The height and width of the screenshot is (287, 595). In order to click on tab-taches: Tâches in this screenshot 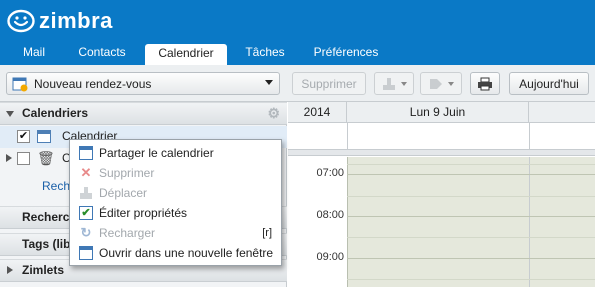, I will do `click(265, 53)`.